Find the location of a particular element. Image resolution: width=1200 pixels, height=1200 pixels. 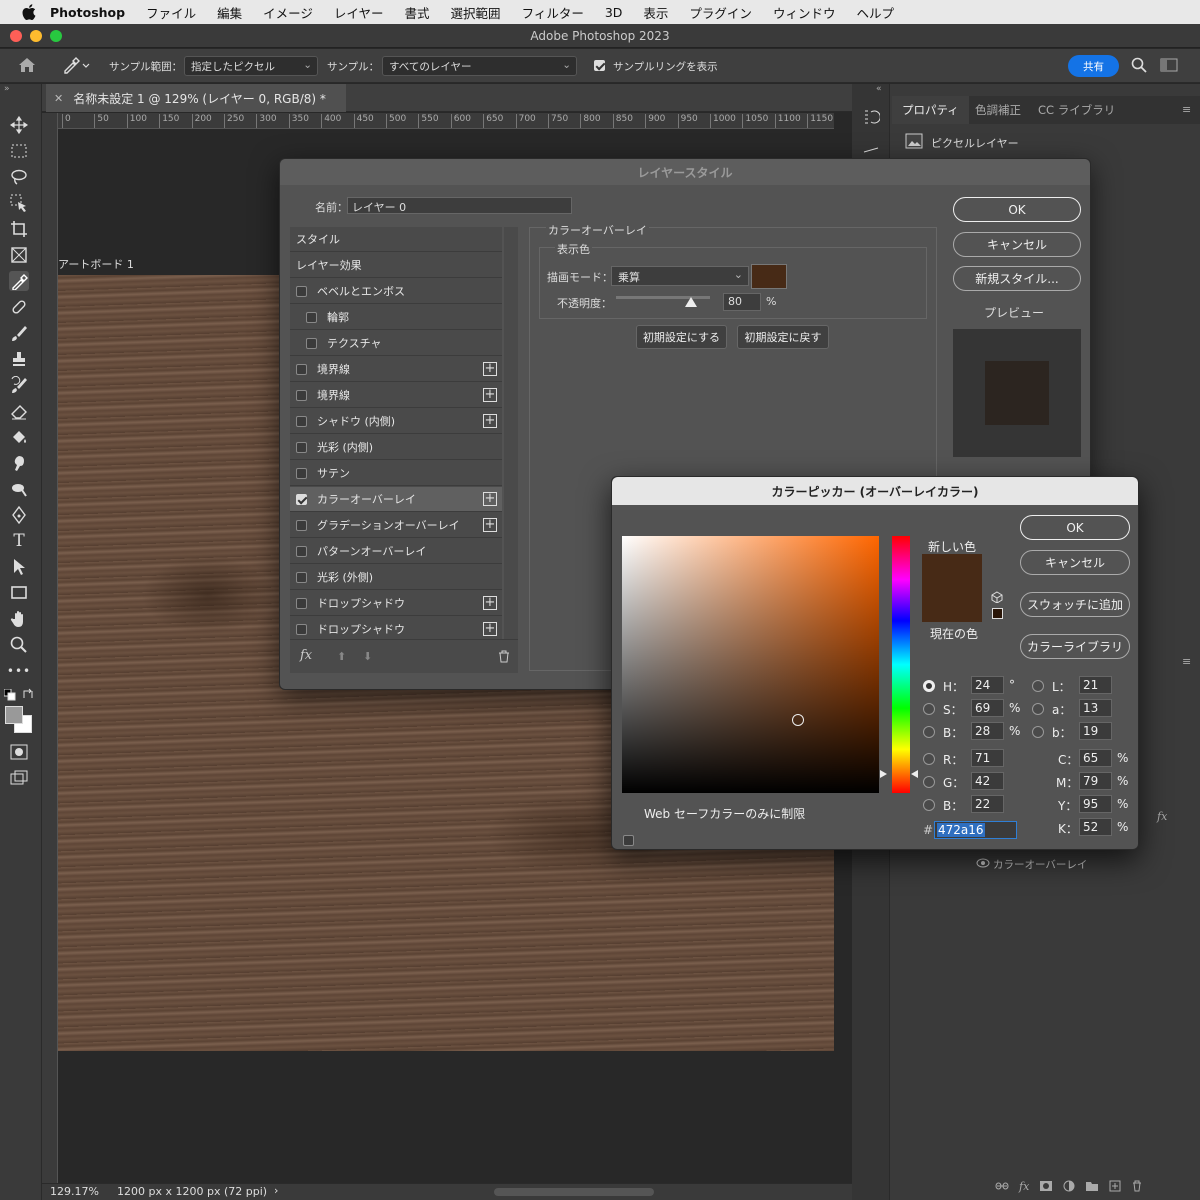

healing-brush-tool-icon is located at coordinates (19, 307).